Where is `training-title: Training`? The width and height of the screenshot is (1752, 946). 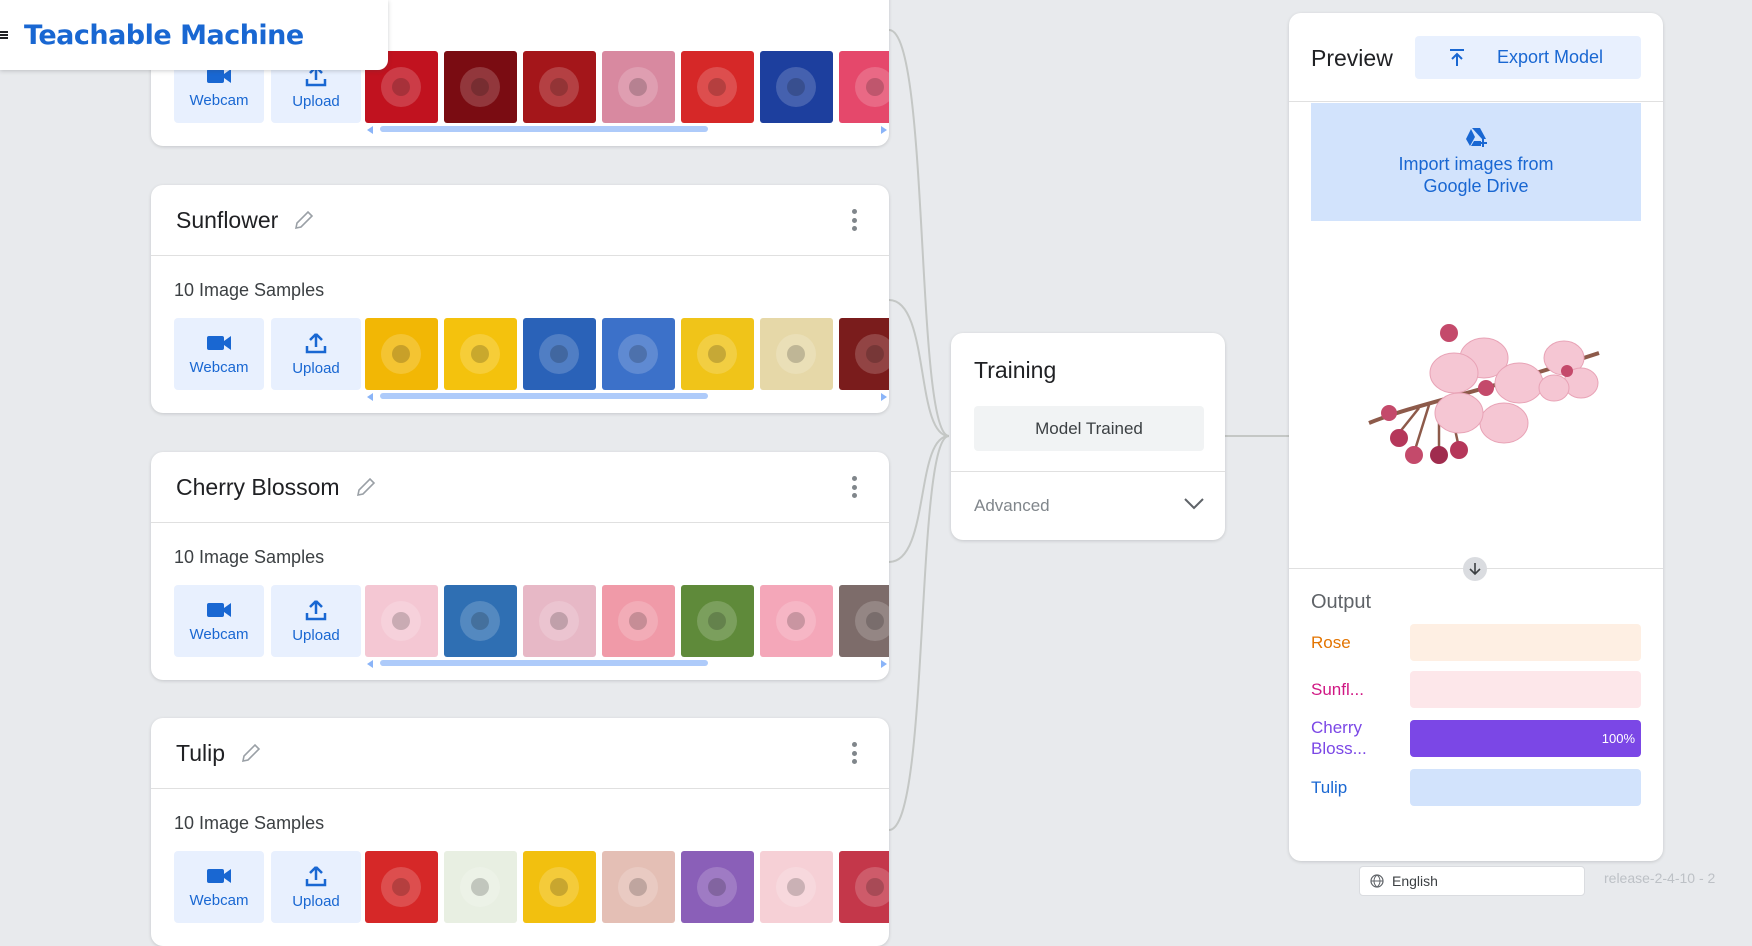 training-title: Training is located at coordinates (1015, 370).